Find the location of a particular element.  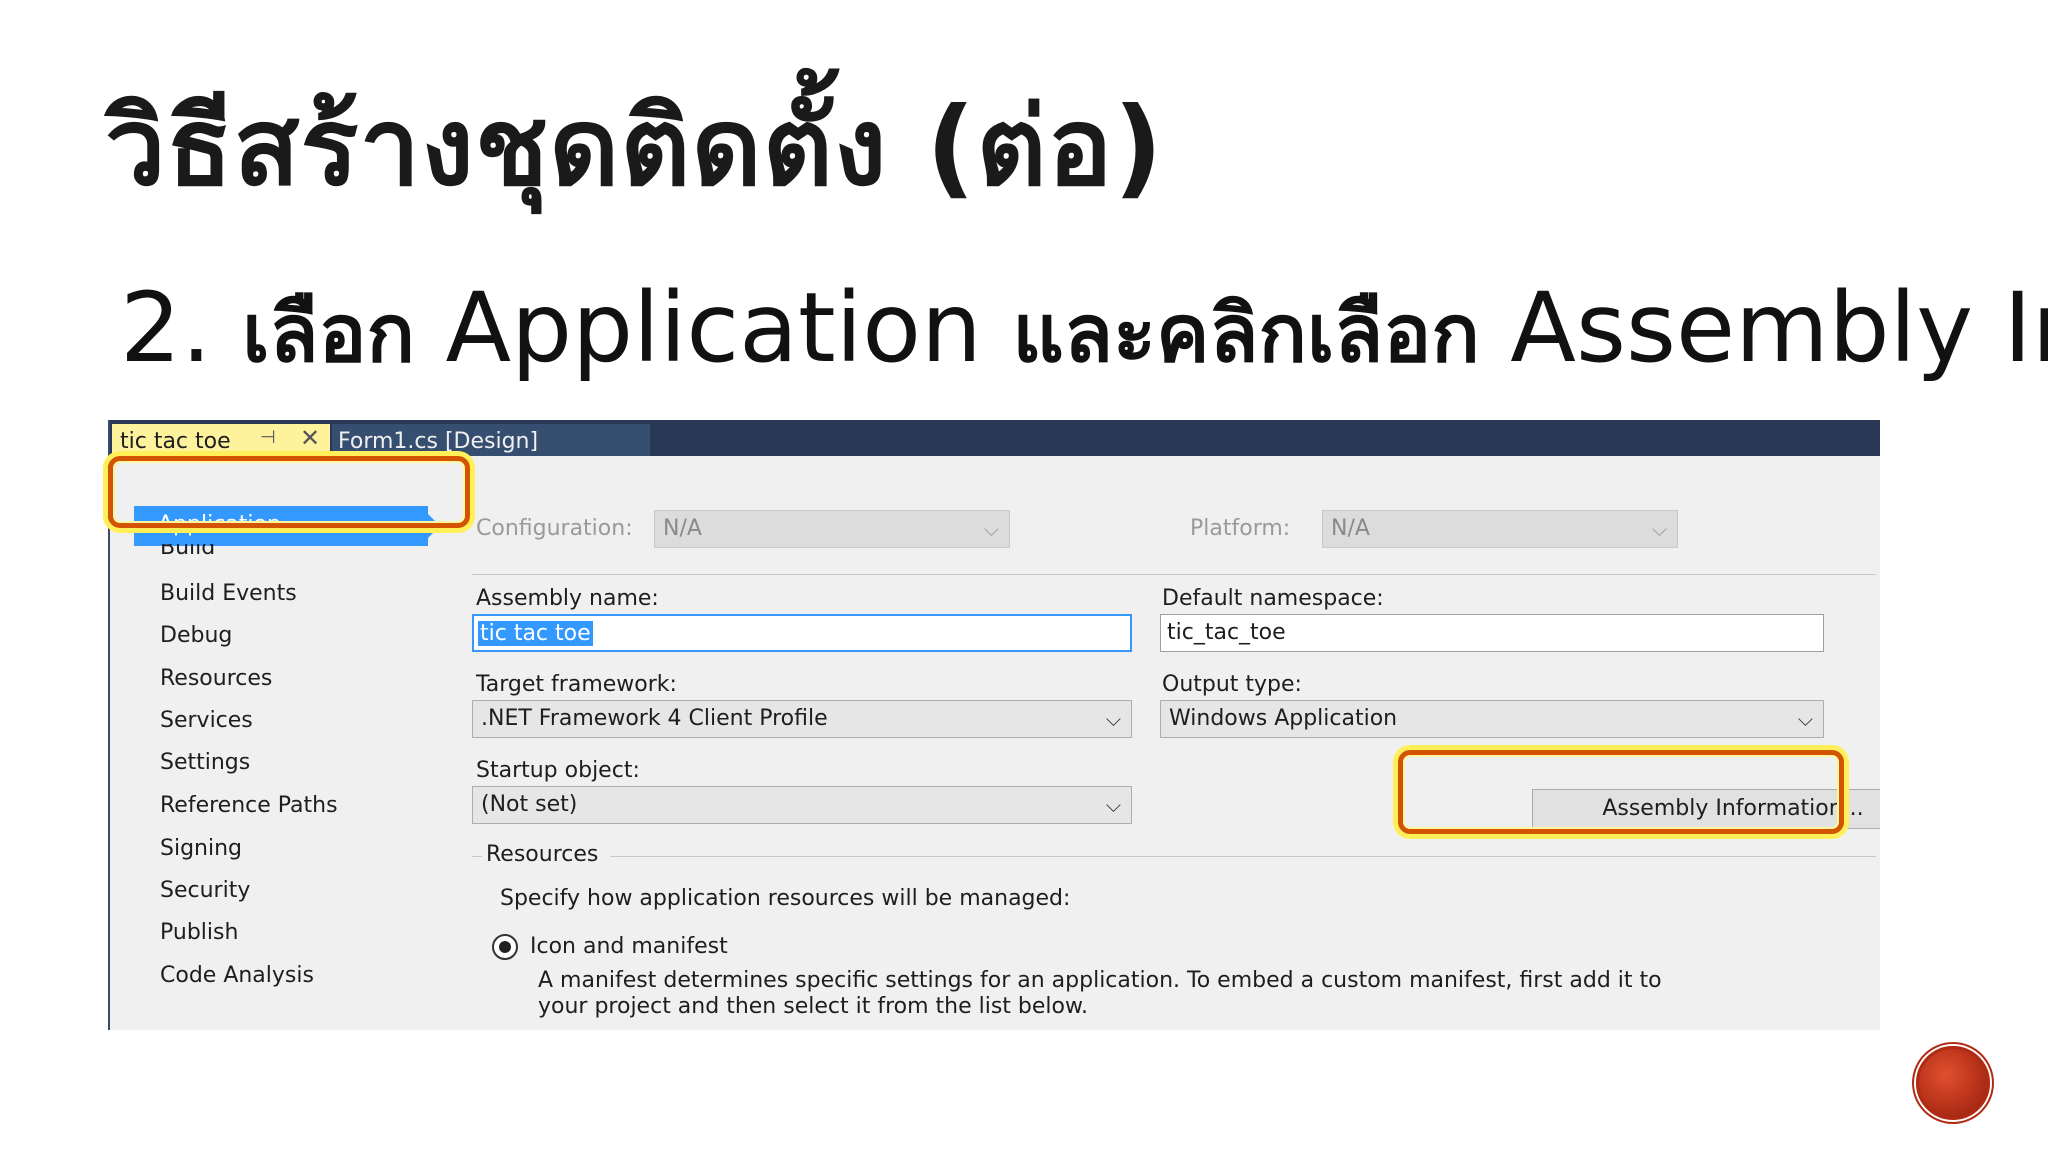

nav-item-reference-paths: Reference Paths is located at coordinates (249, 805).